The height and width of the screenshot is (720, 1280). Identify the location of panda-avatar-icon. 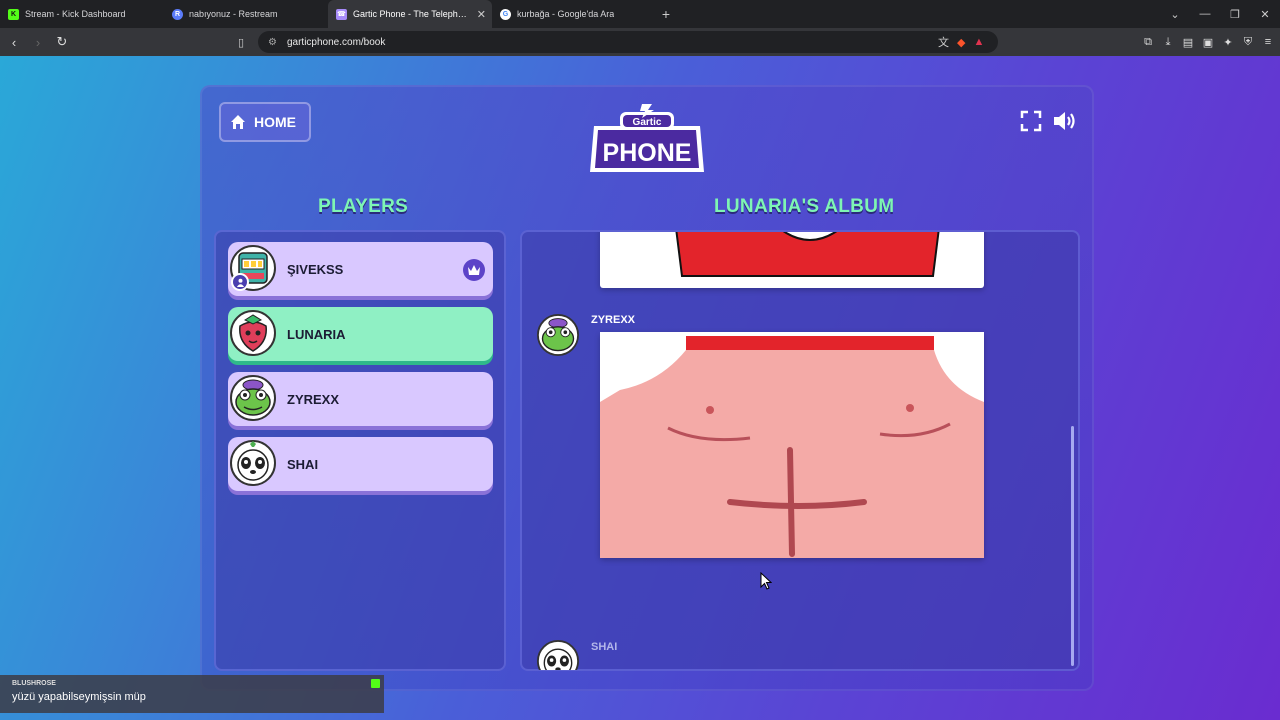
(253, 463).